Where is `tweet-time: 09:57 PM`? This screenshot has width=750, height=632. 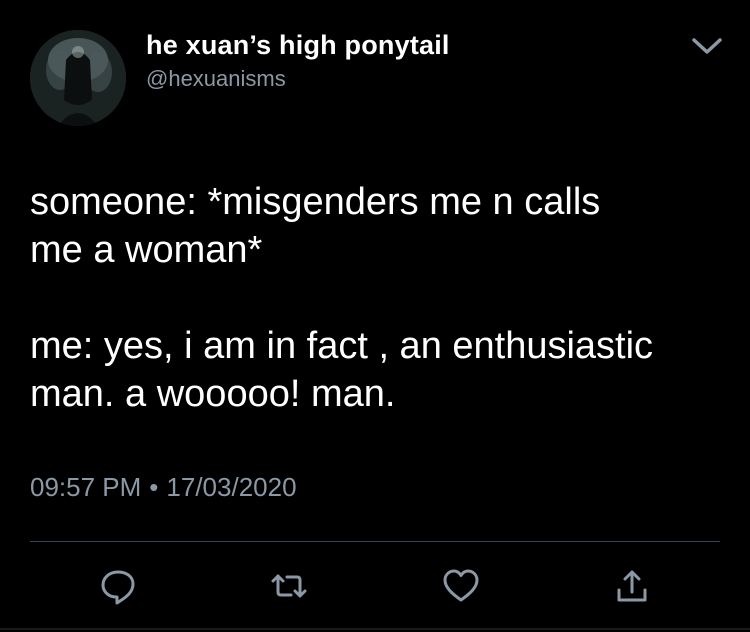 tweet-time: 09:57 PM is located at coordinates (86, 487).